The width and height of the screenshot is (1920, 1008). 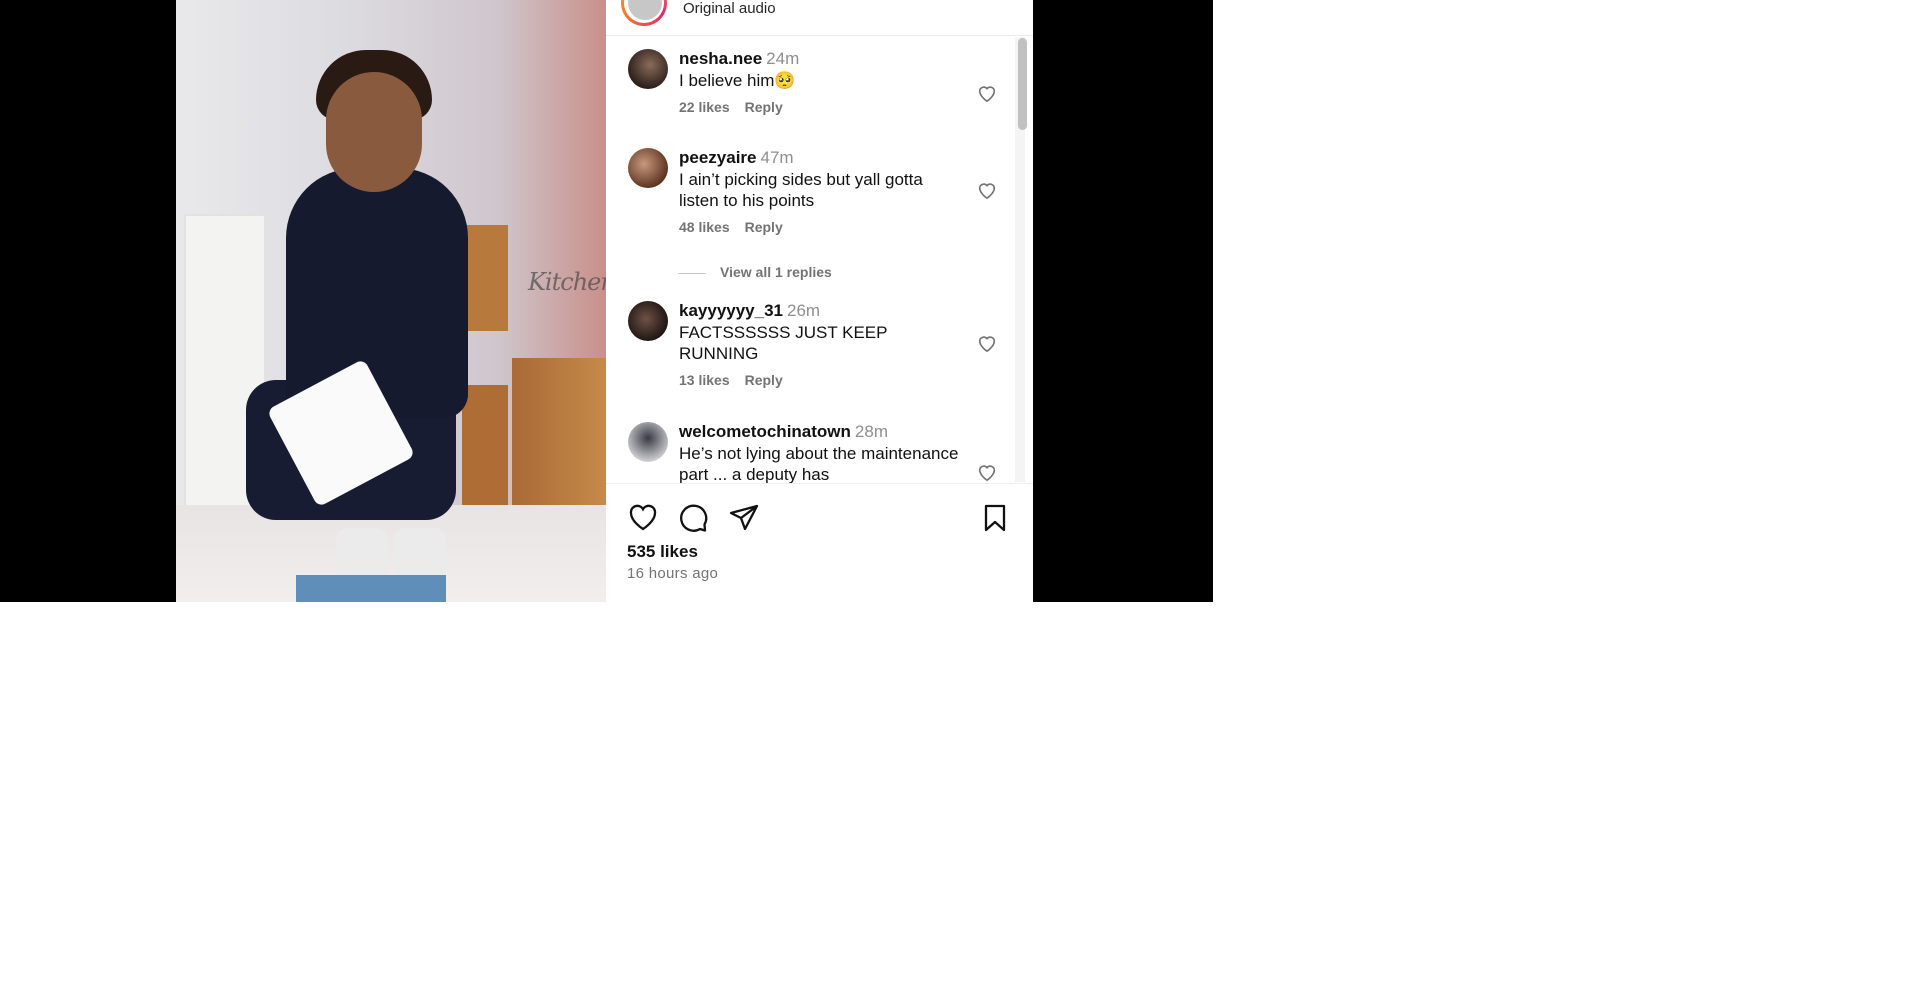 I want to click on view-replies-button: View all 1 replies, so click(x=755, y=272).